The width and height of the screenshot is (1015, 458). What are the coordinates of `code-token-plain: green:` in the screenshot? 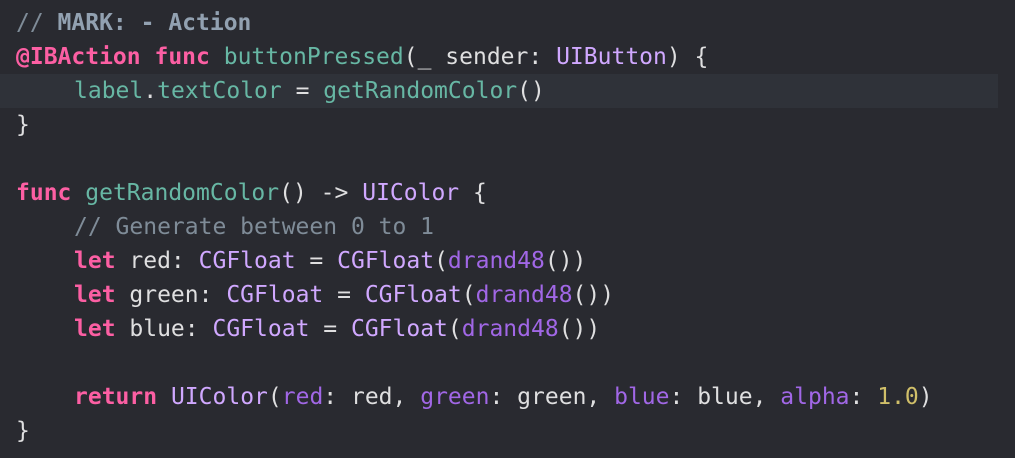 It's located at (171, 295).